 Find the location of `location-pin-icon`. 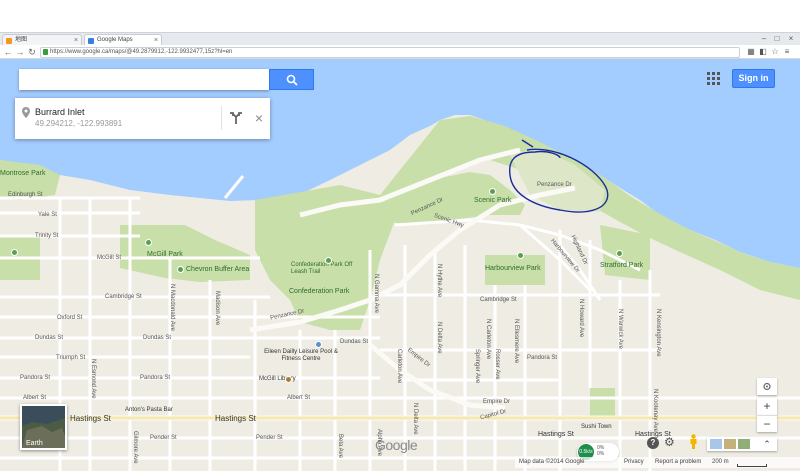

location-pin-icon is located at coordinates (26, 112).